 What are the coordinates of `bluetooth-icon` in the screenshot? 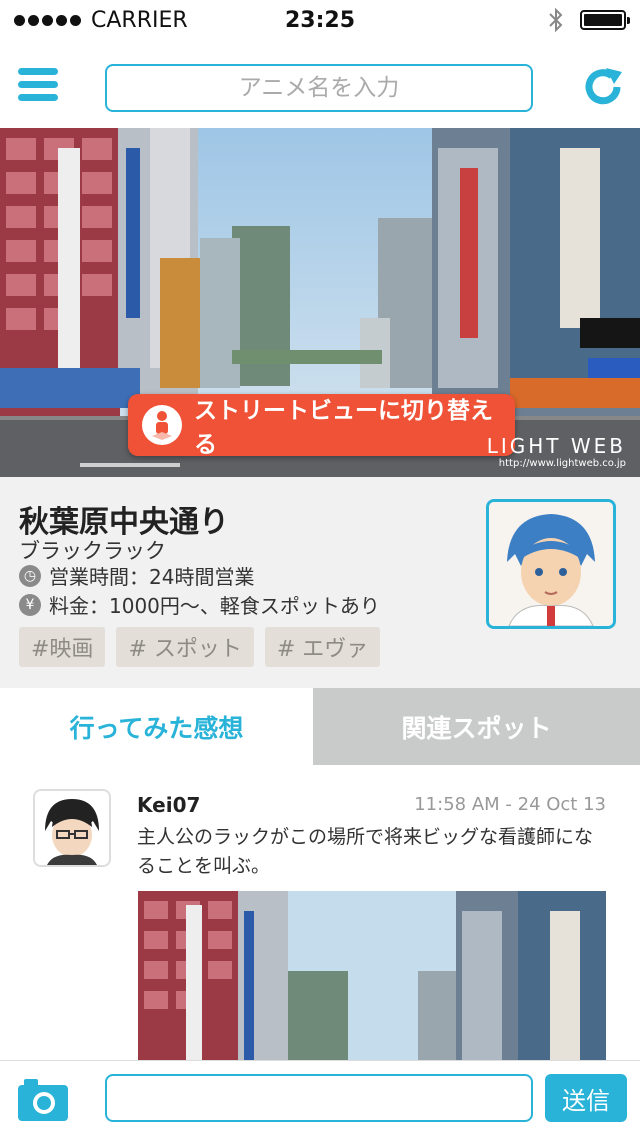 It's located at (556, 20).